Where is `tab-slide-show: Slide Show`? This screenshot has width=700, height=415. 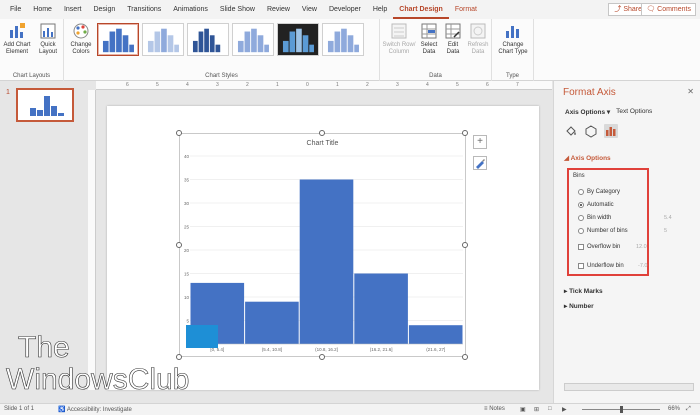 tab-slide-show: Slide Show is located at coordinates (237, 9).